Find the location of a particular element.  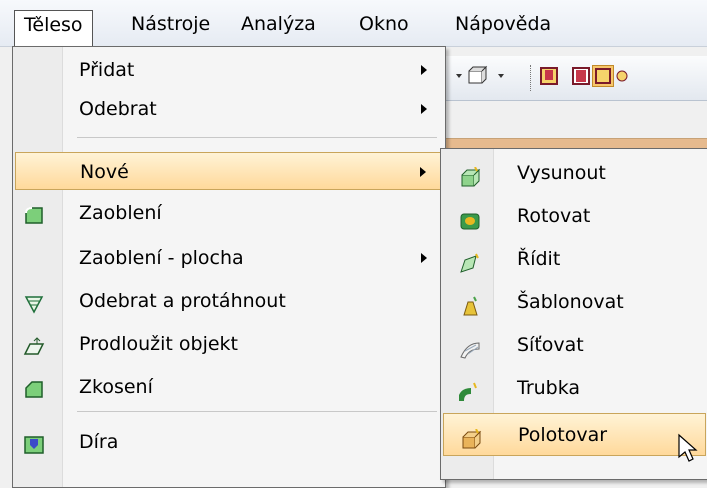

submenu-item-label: Síťovat is located at coordinates (550, 345).